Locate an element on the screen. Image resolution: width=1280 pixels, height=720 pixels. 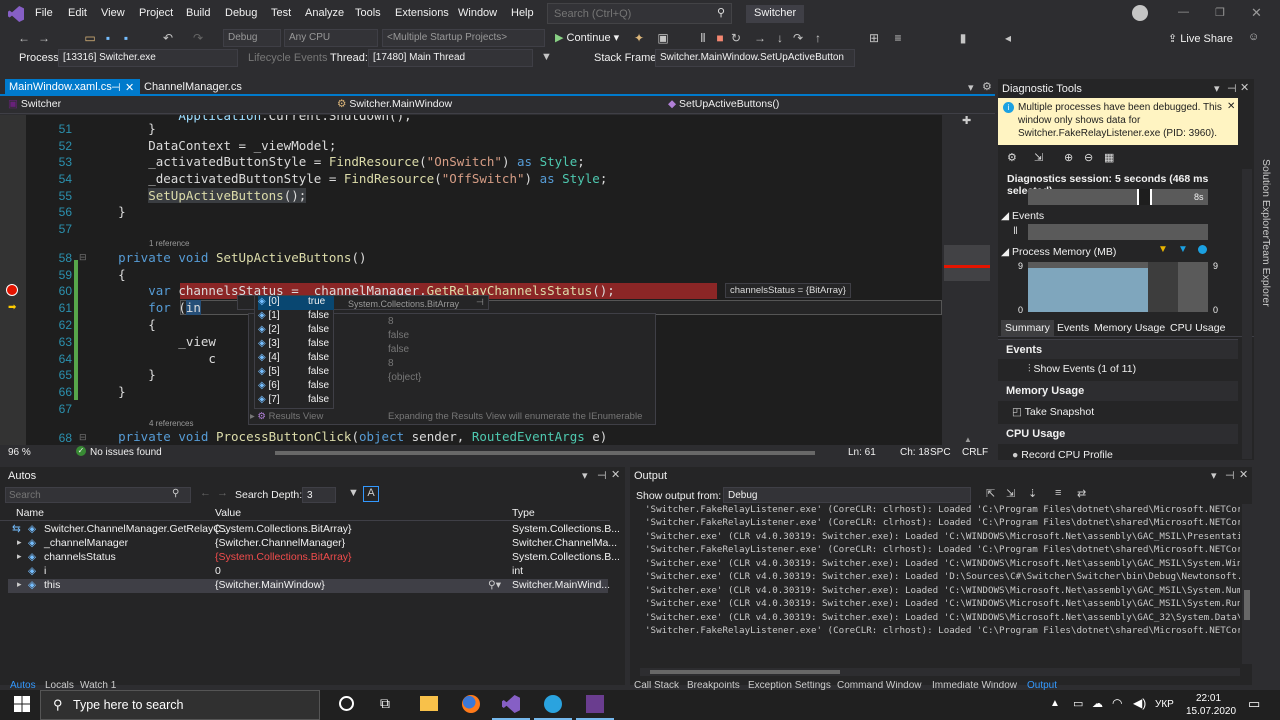
datatip-row: ◈ [6] false is located at coordinates (296, 387).